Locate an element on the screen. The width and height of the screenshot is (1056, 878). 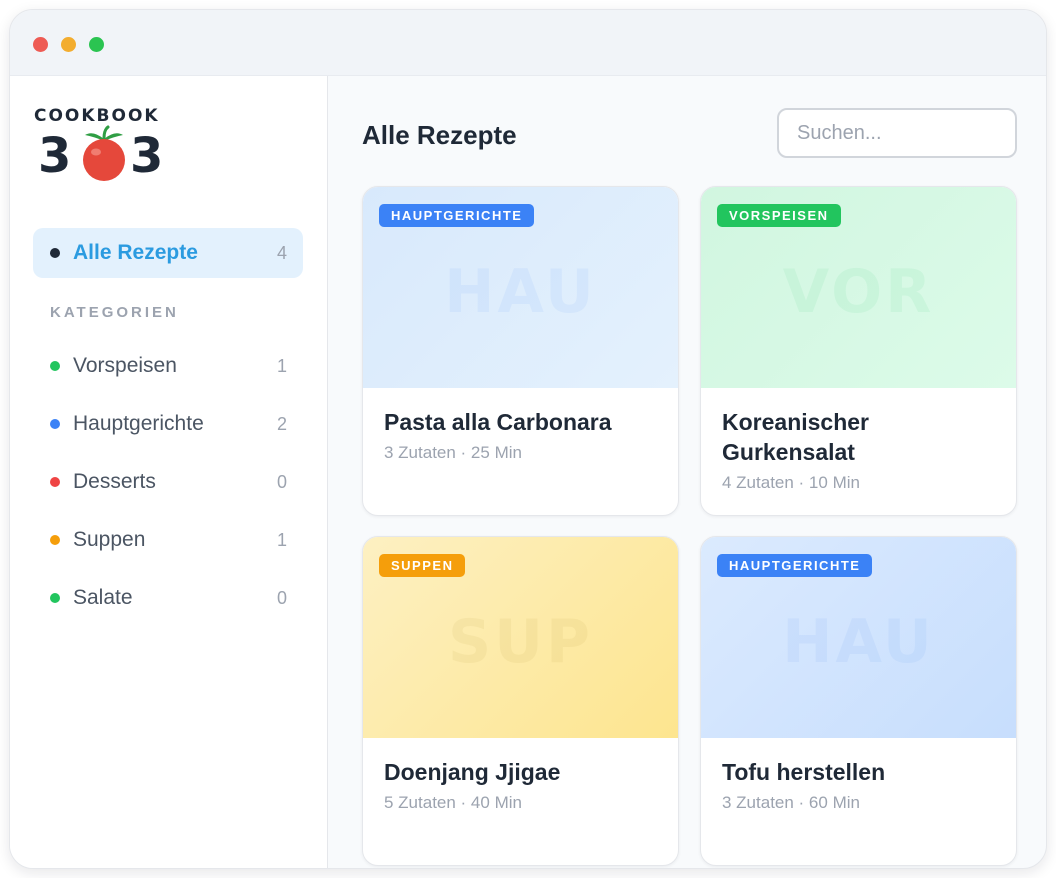
category-watermark: VOR is located at coordinates (858, 292).